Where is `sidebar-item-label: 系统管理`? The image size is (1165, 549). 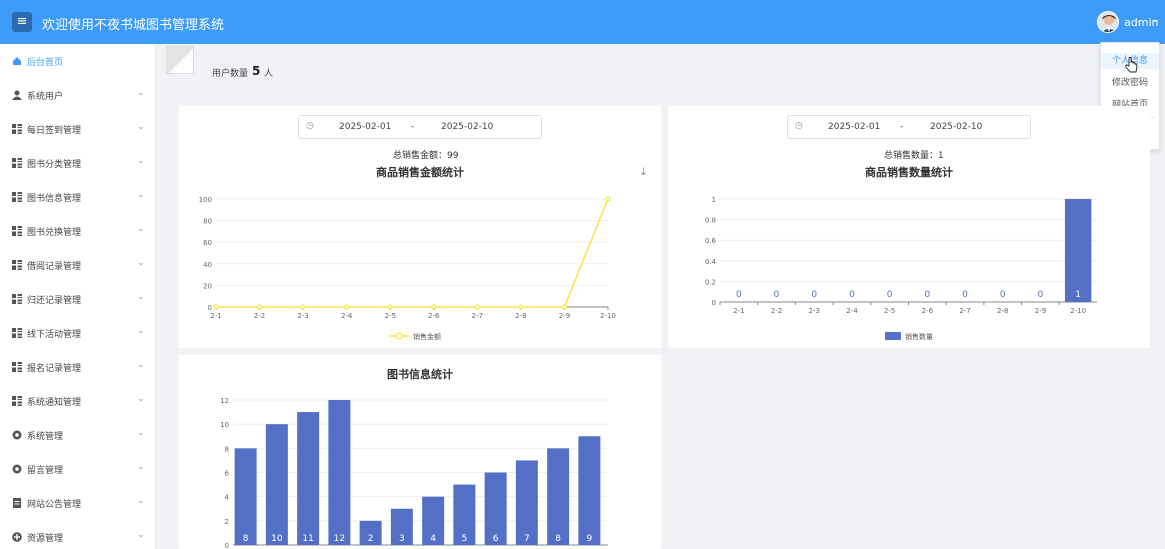
sidebar-item-label: 系统管理 is located at coordinates (45, 437).